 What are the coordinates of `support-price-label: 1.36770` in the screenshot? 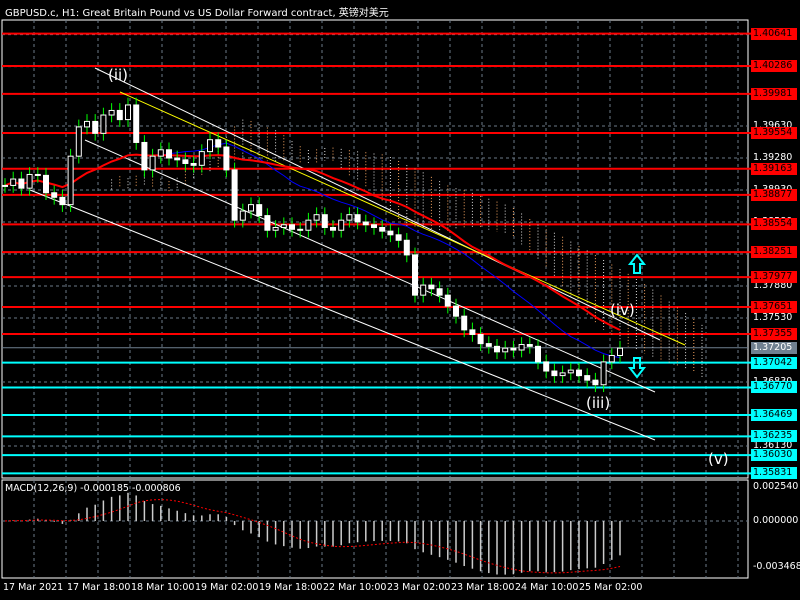 It's located at (774, 387).